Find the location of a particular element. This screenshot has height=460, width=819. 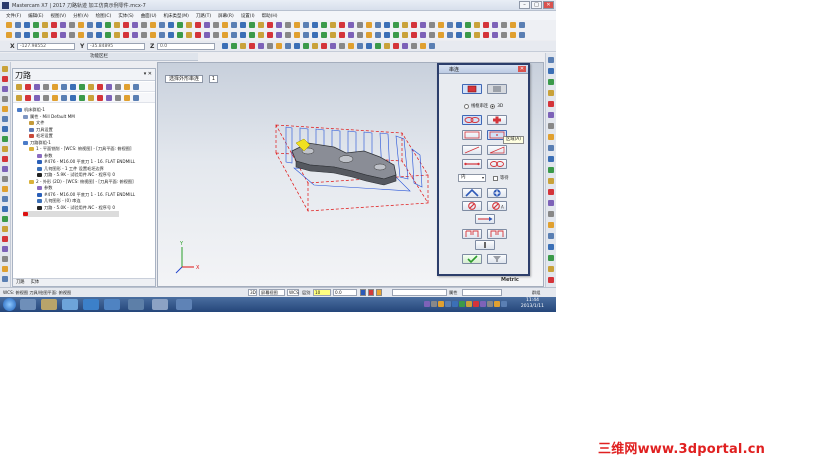

close-window-button: ✕ is located at coordinates (548, 5).